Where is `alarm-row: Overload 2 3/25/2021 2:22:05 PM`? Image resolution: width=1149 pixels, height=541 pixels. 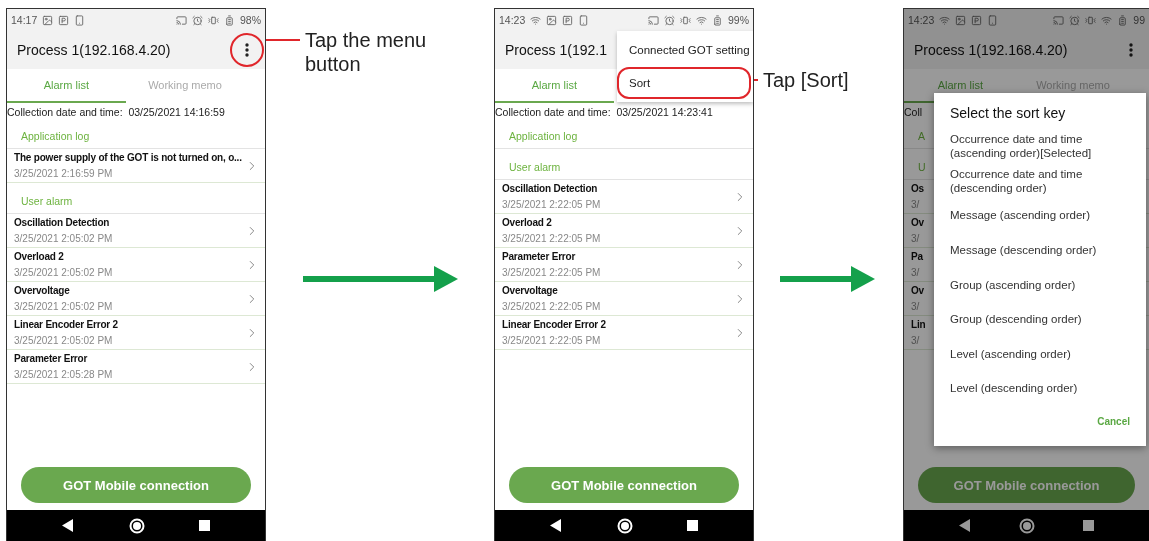
alarm-row: Overload 2 3/25/2021 2:22:05 PM is located at coordinates (624, 231).